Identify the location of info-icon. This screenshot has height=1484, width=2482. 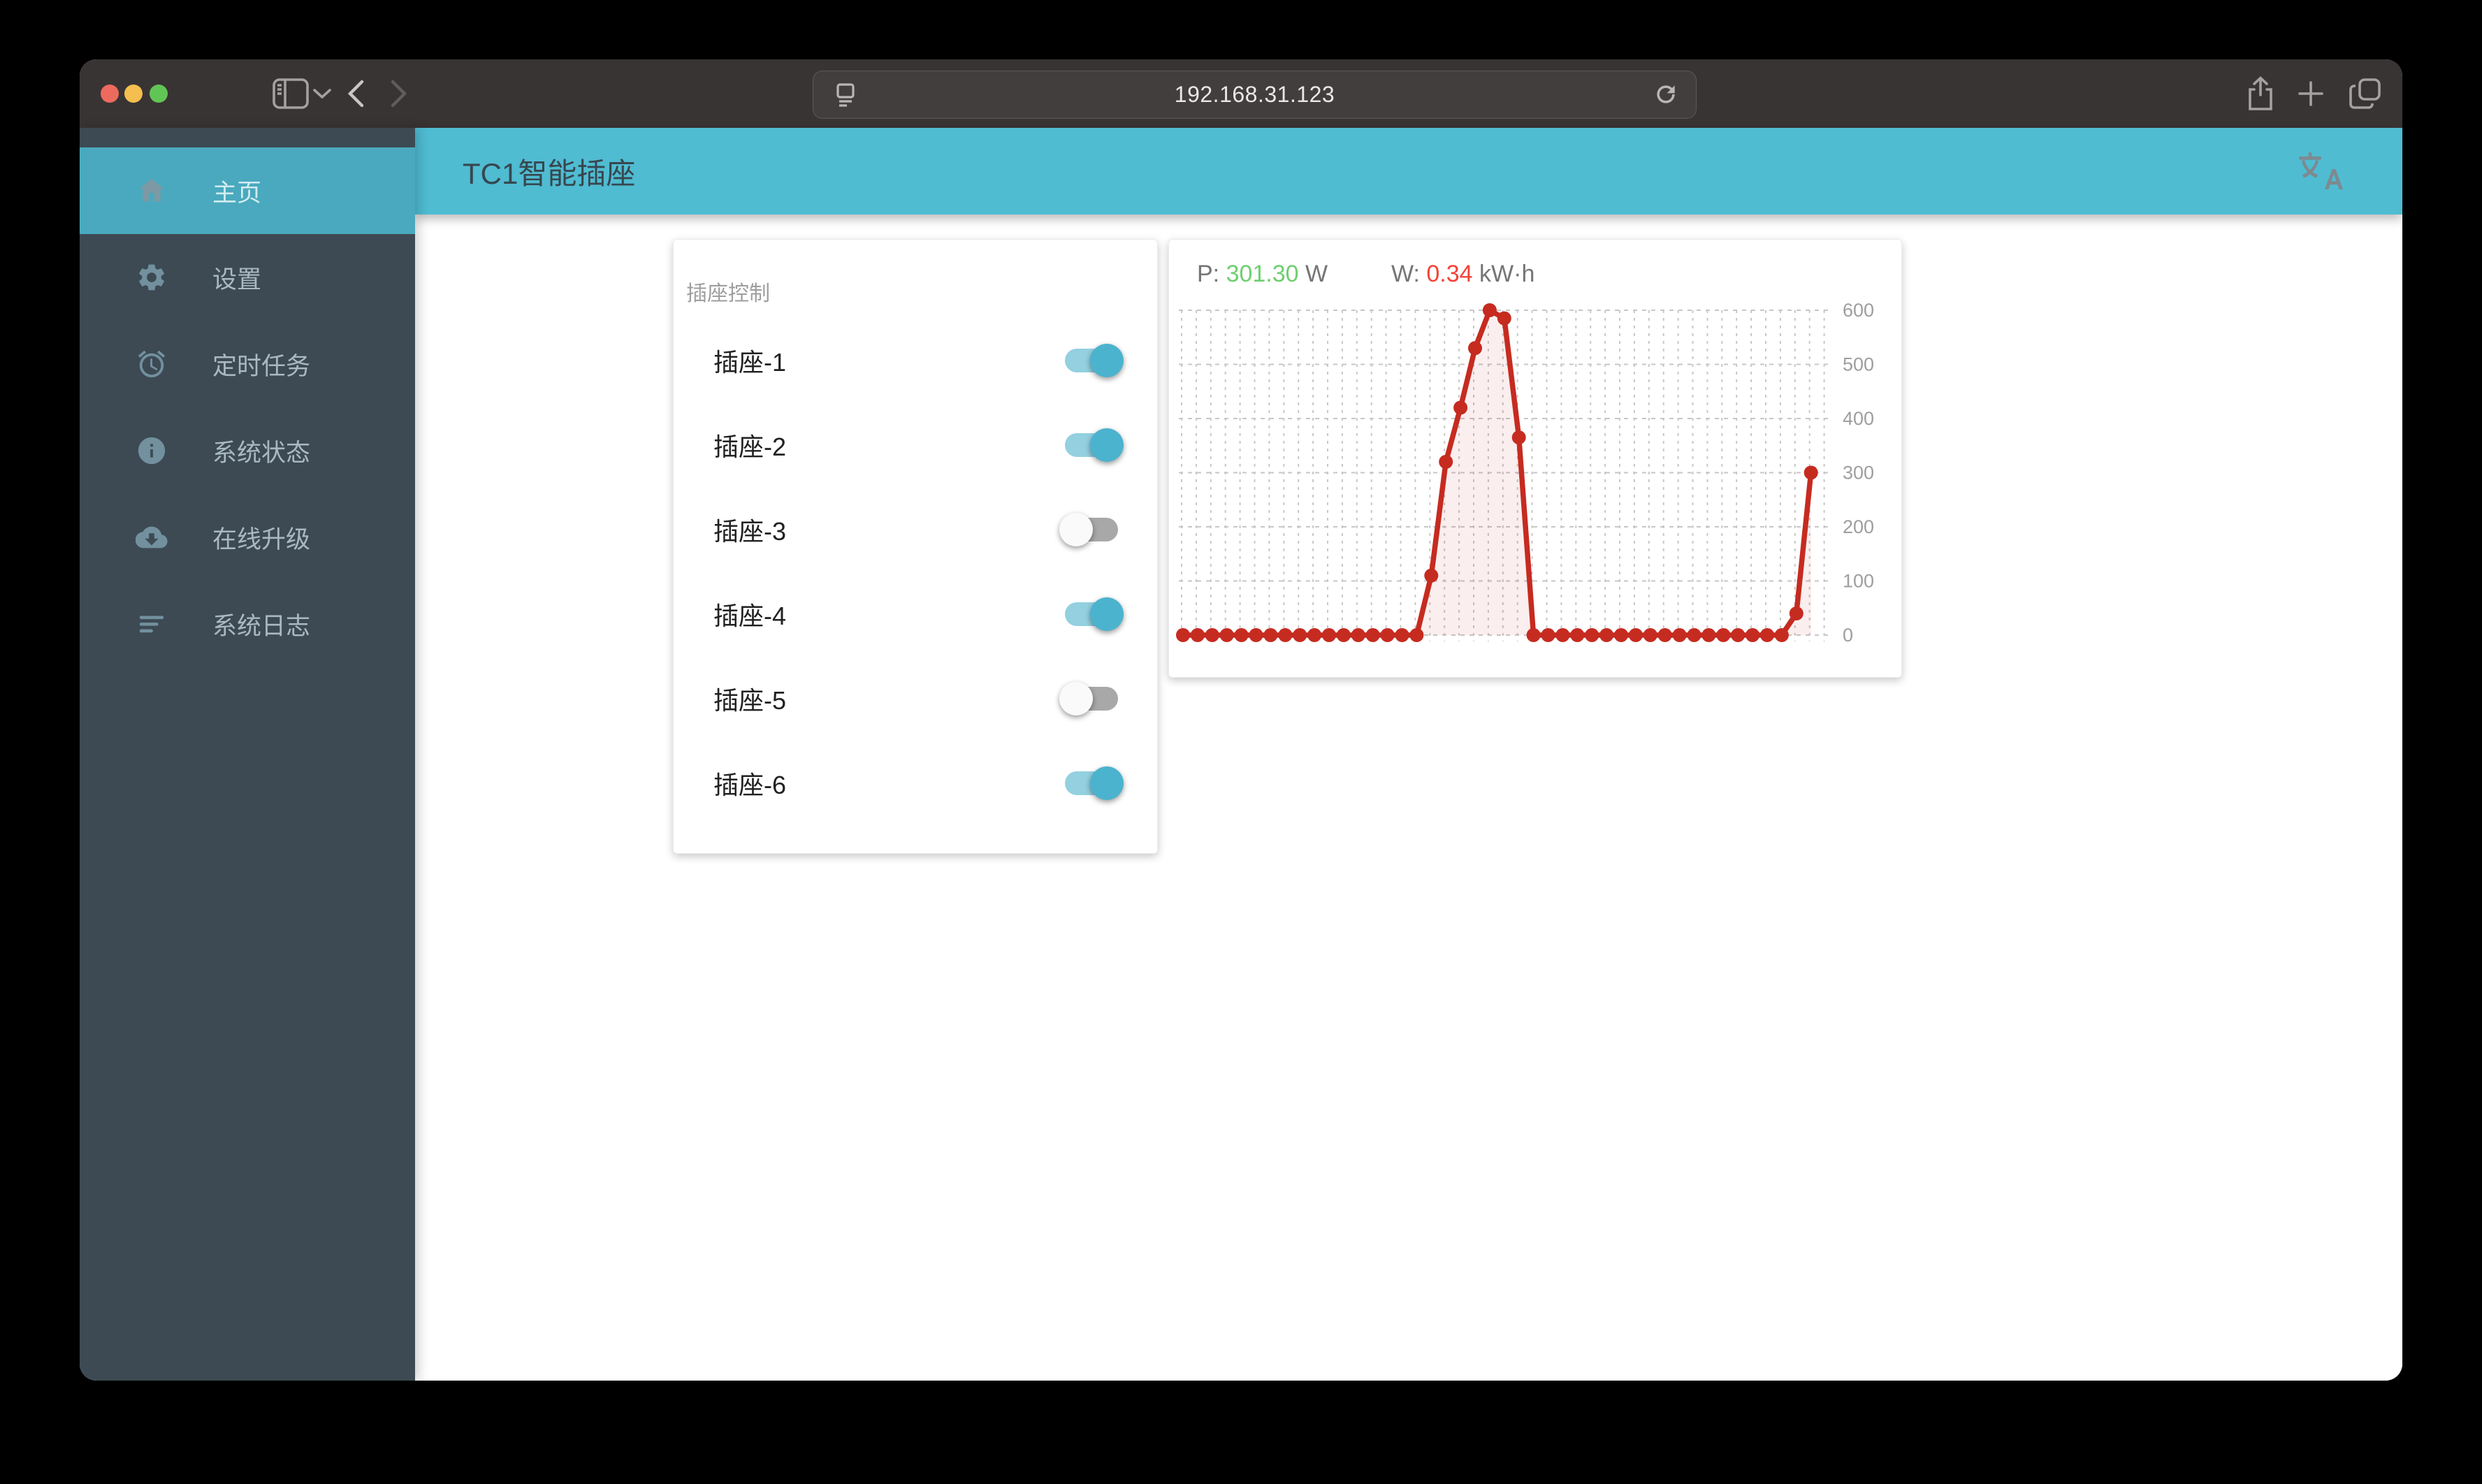
(152, 451).